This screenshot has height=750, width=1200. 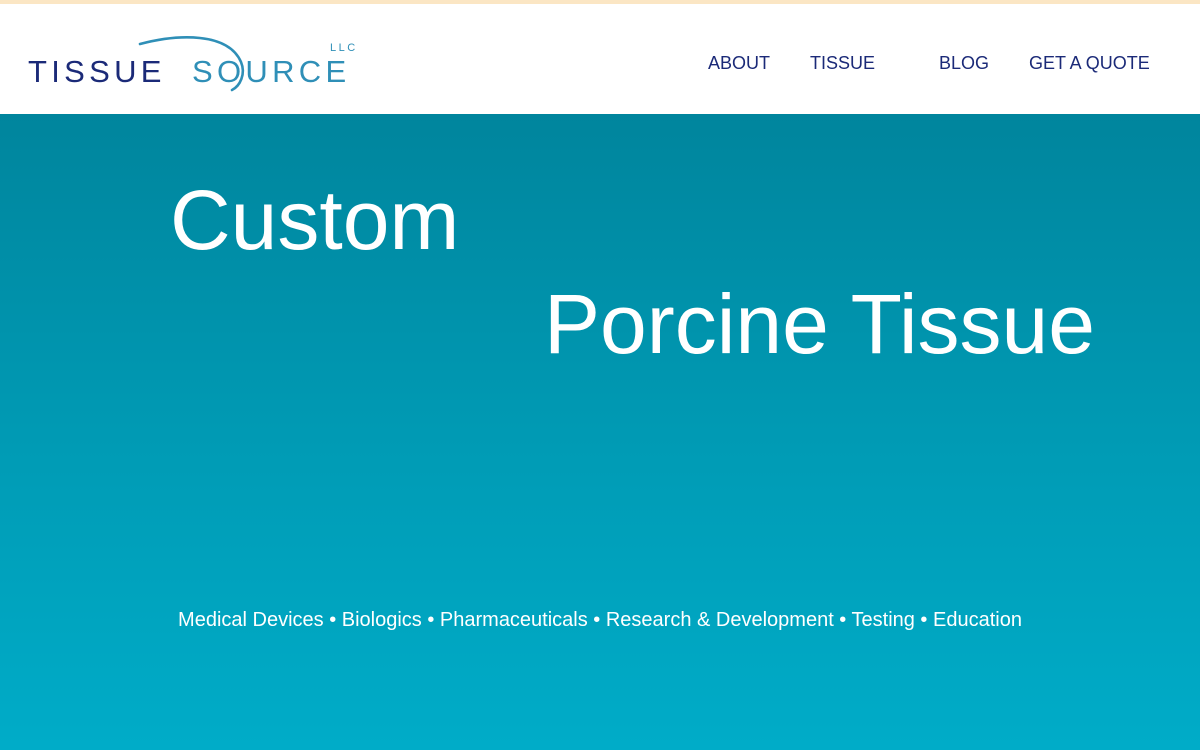 I want to click on nav-item-tissue: TISSUE, so click(x=842, y=63).